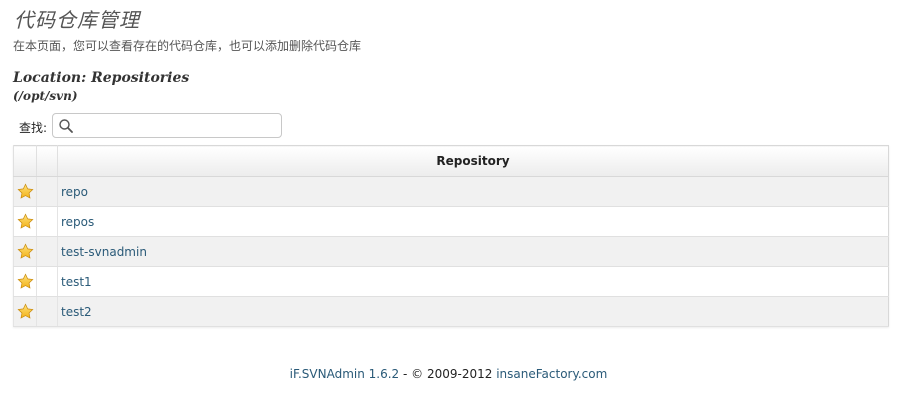  I want to click on header-select-column, so click(47, 161).